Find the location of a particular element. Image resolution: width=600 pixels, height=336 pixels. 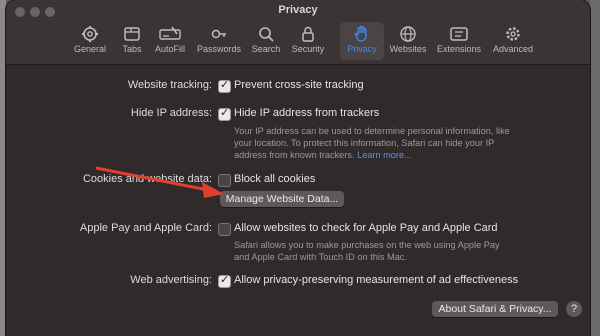

prevent-tracking-option: Prevent cross-site tracking is located at coordinates (299, 85).